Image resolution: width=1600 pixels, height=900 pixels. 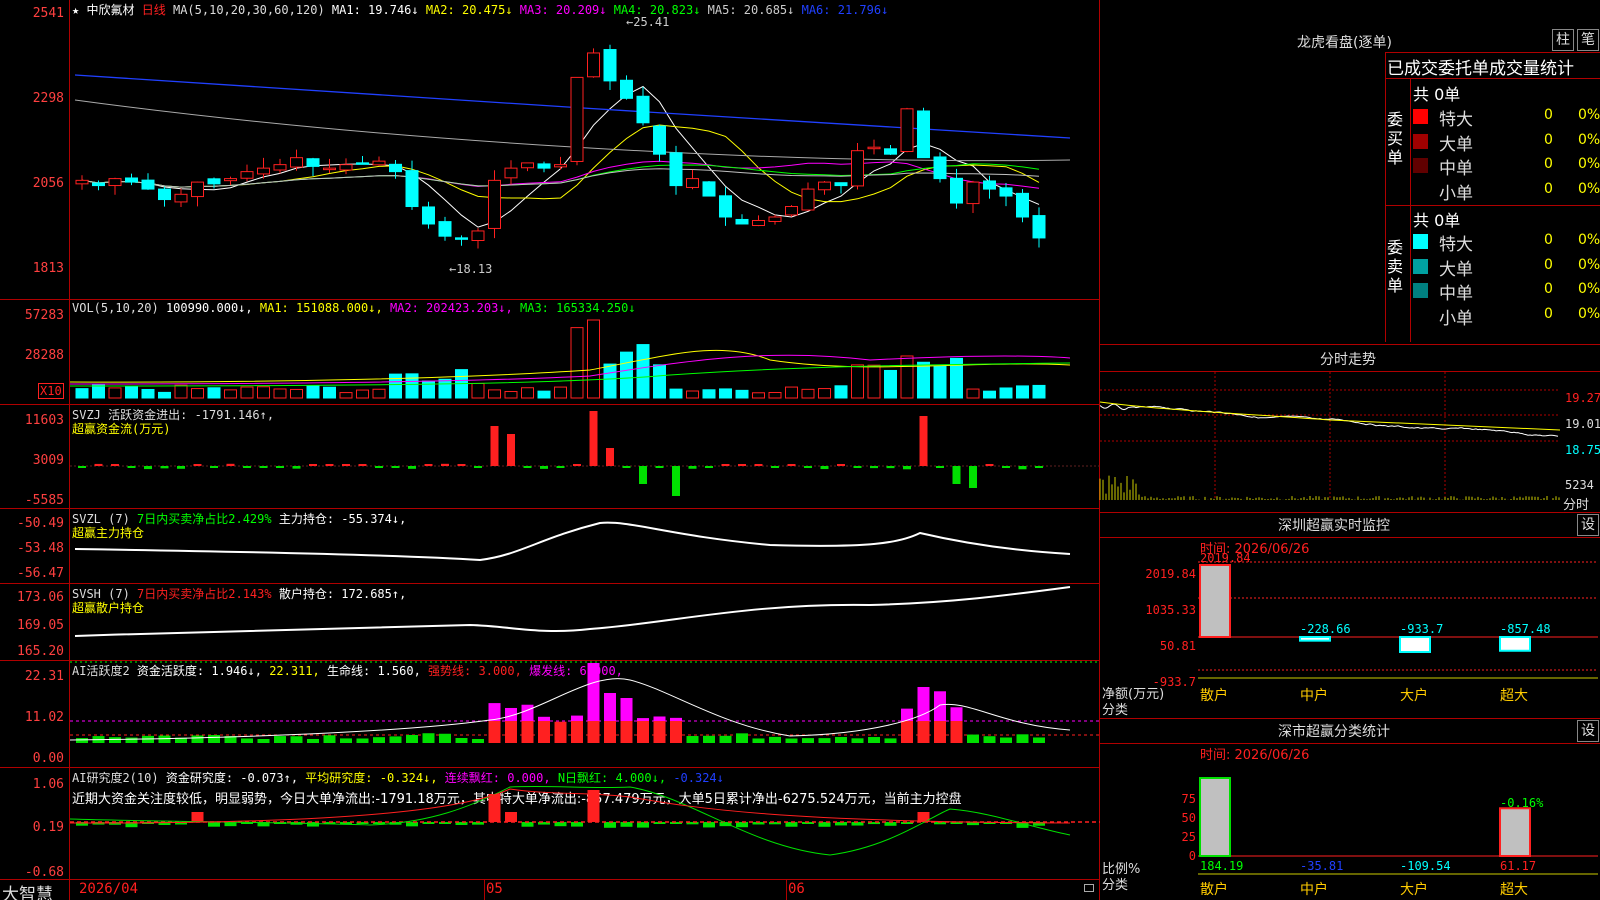 I want to click on category-label: 超大, so click(x=1514, y=696).